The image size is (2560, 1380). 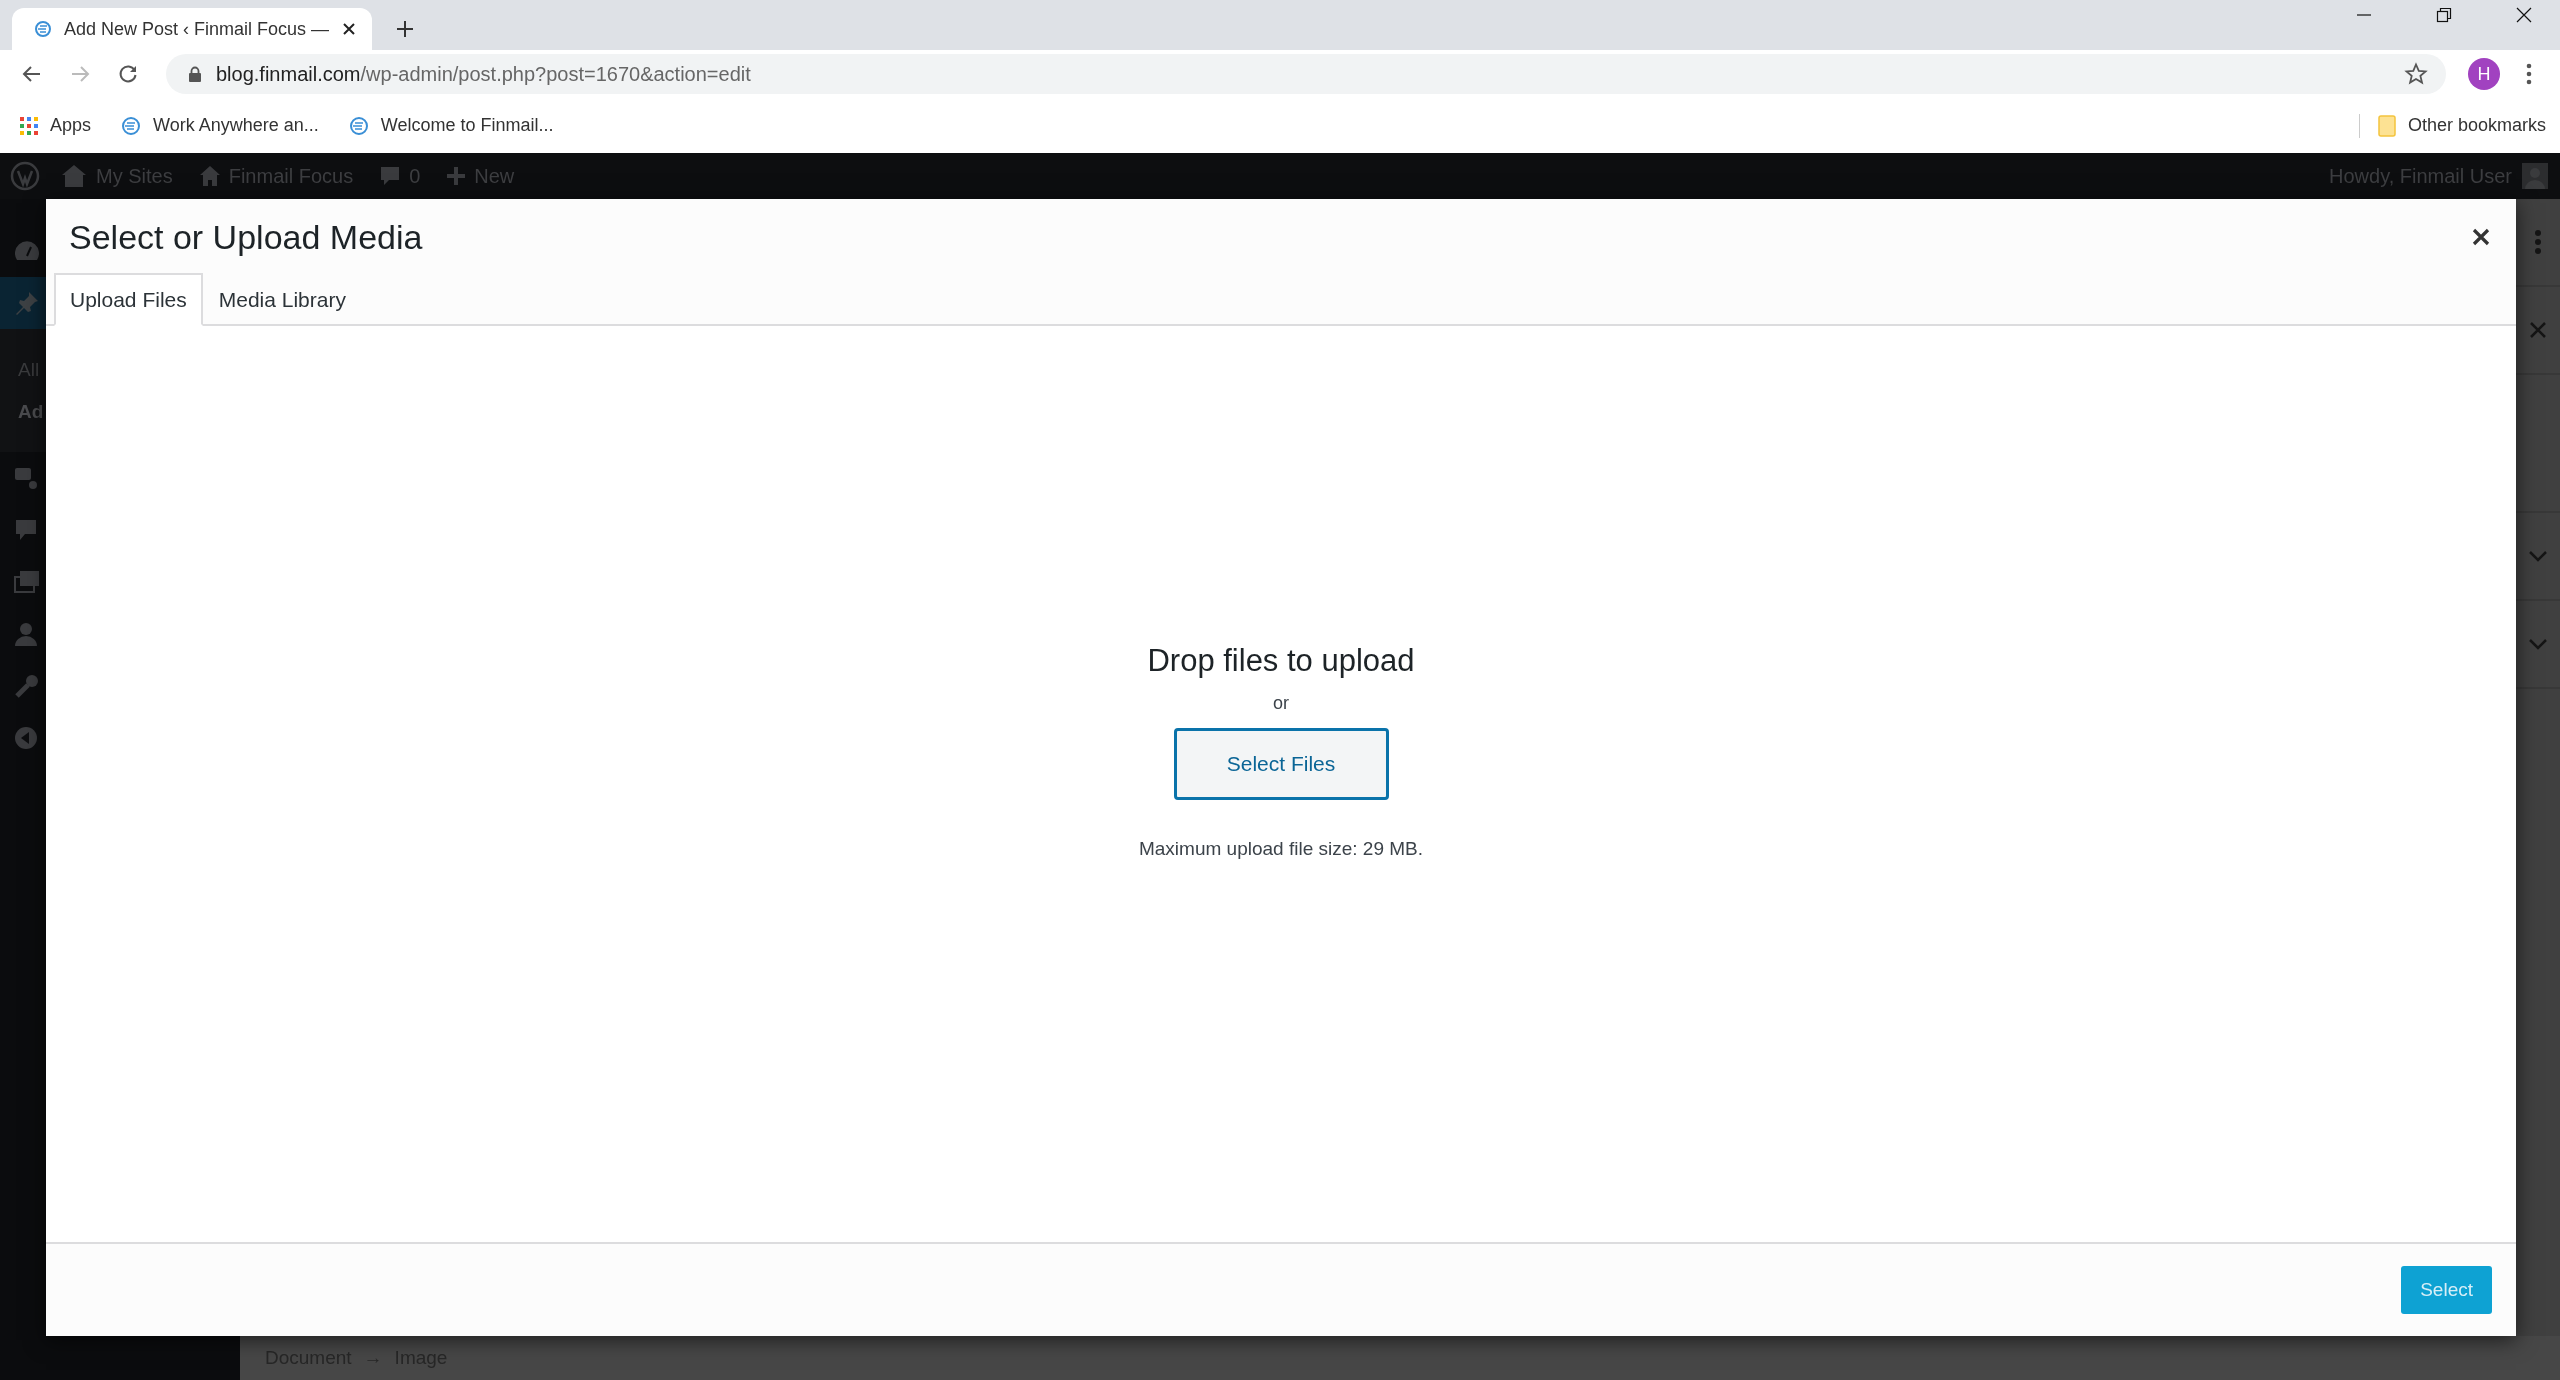 What do you see at coordinates (1281, 703) in the screenshot?
I see `or-text: or` at bounding box center [1281, 703].